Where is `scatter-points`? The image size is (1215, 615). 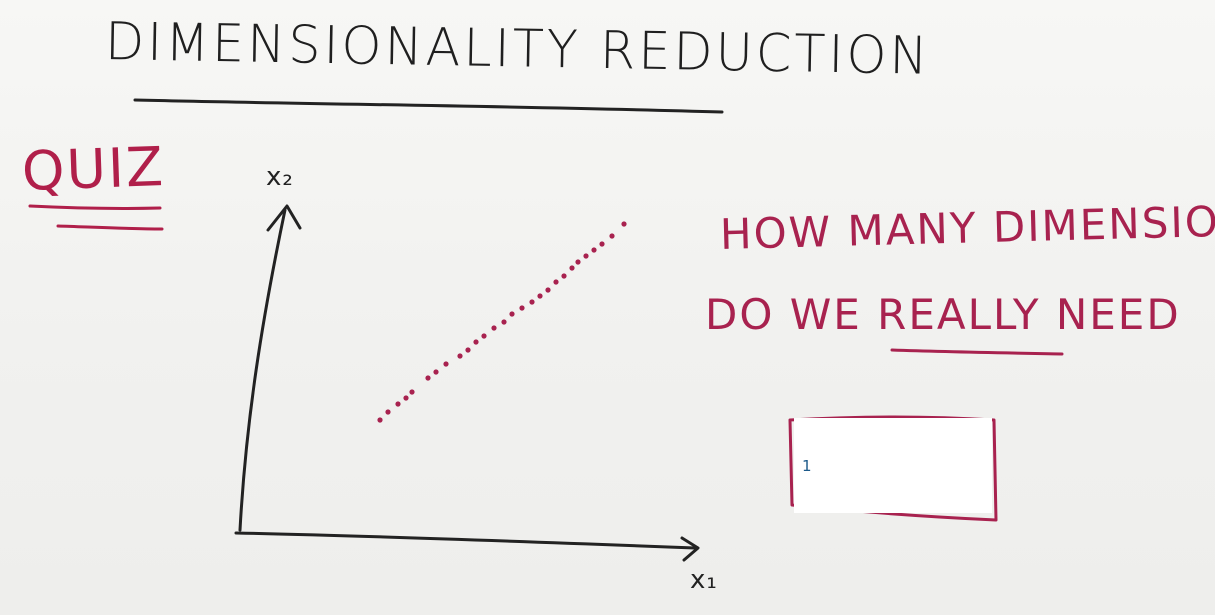
scatter-points is located at coordinates (502, 322).